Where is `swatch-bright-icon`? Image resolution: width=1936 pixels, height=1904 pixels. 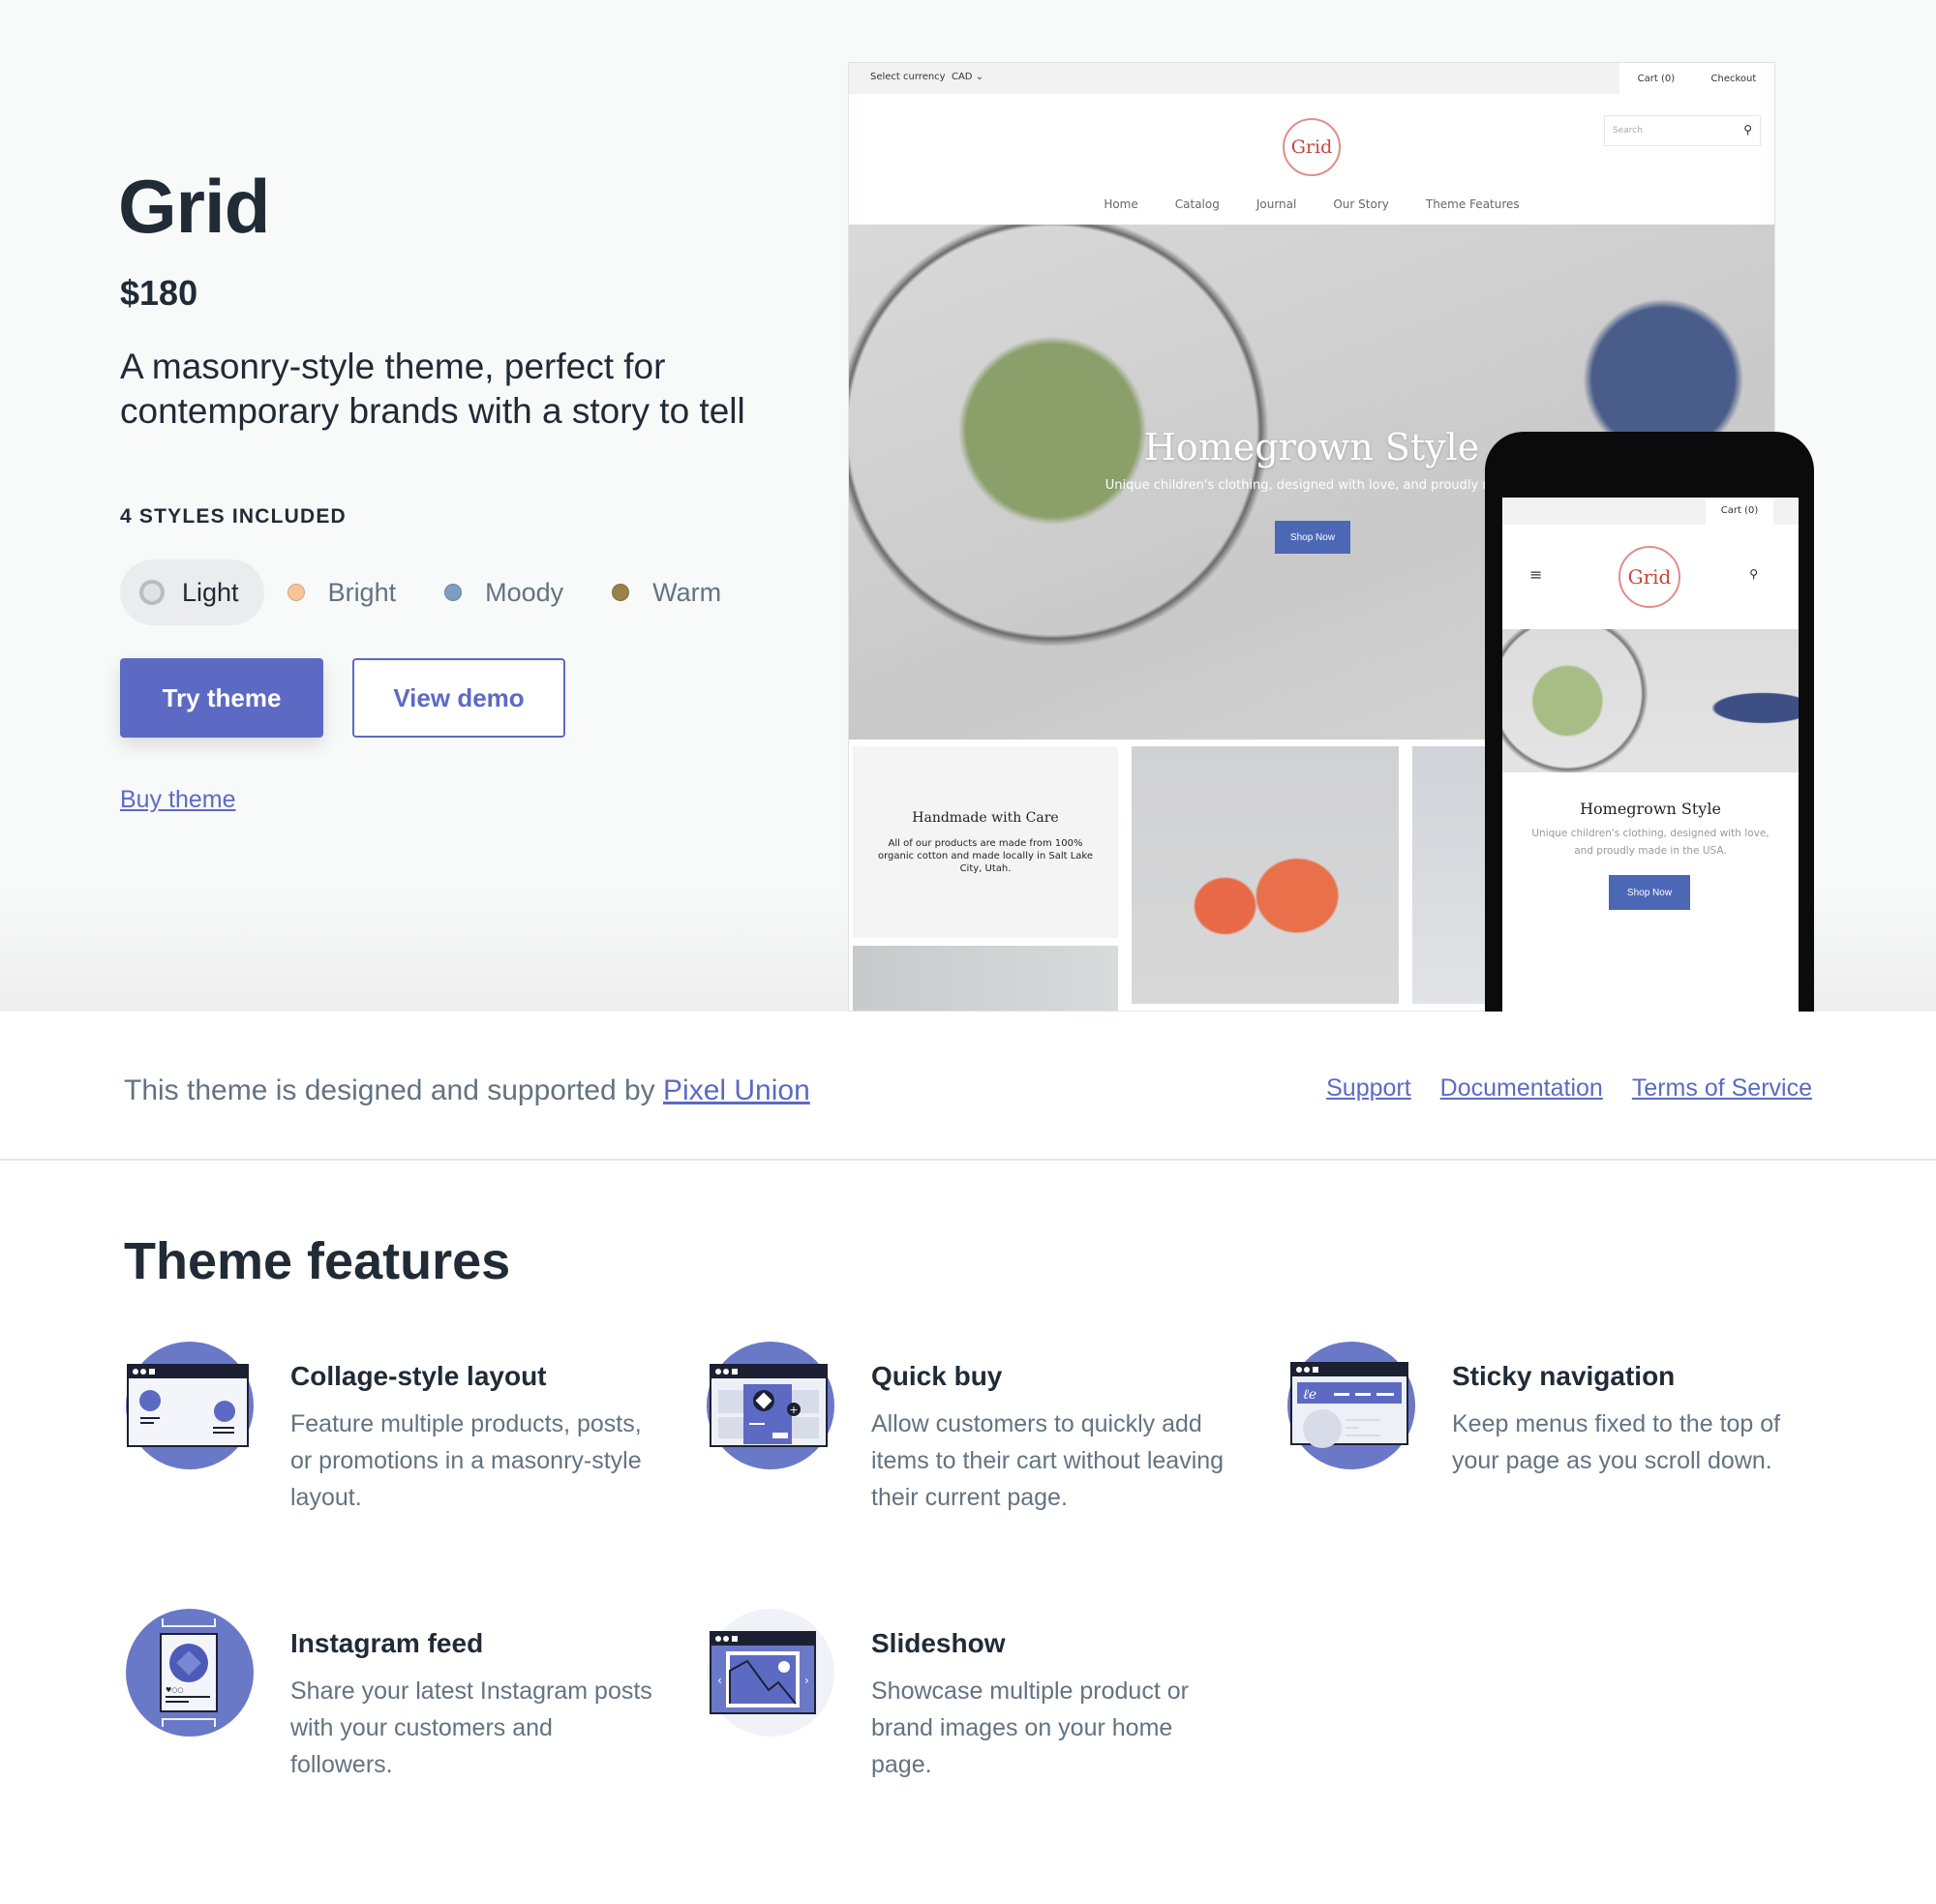 swatch-bright-icon is located at coordinates (296, 592).